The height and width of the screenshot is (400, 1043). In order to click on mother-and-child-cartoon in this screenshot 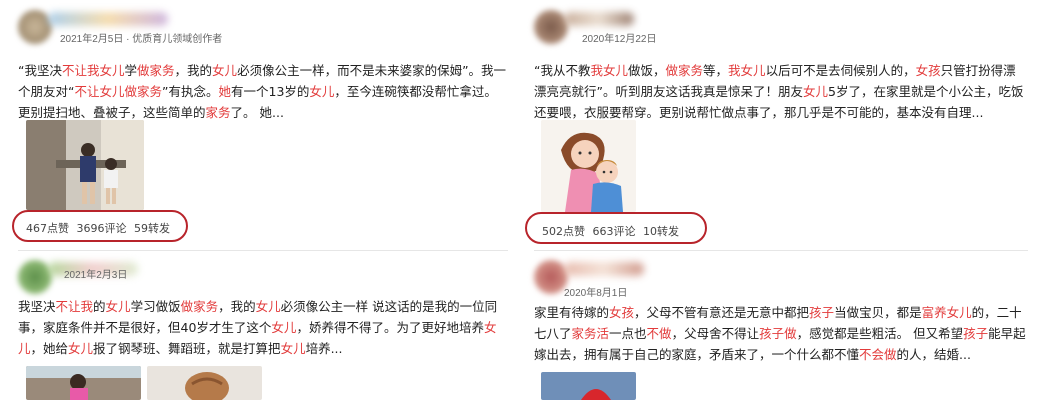, I will do `click(588, 166)`.